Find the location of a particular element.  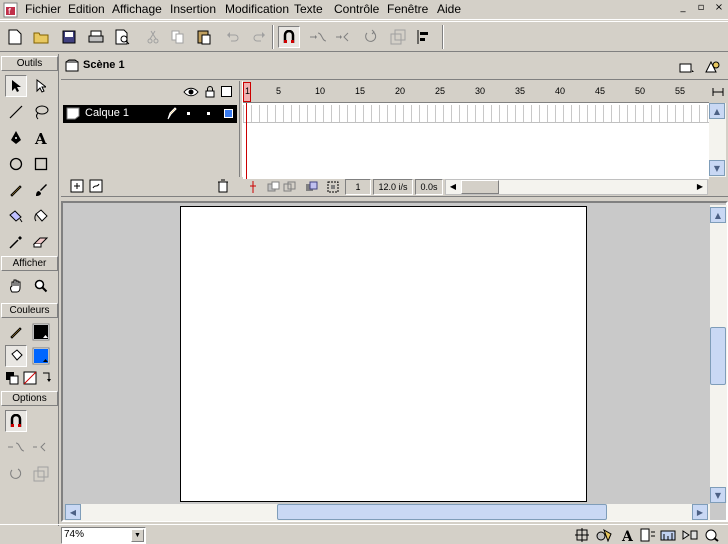

trash-icon is located at coordinates (223, 187).